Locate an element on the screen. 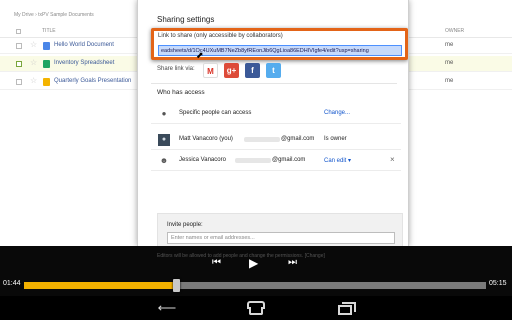 The height and width of the screenshot is (320, 512). facebook-icon: f is located at coordinates (252, 70).